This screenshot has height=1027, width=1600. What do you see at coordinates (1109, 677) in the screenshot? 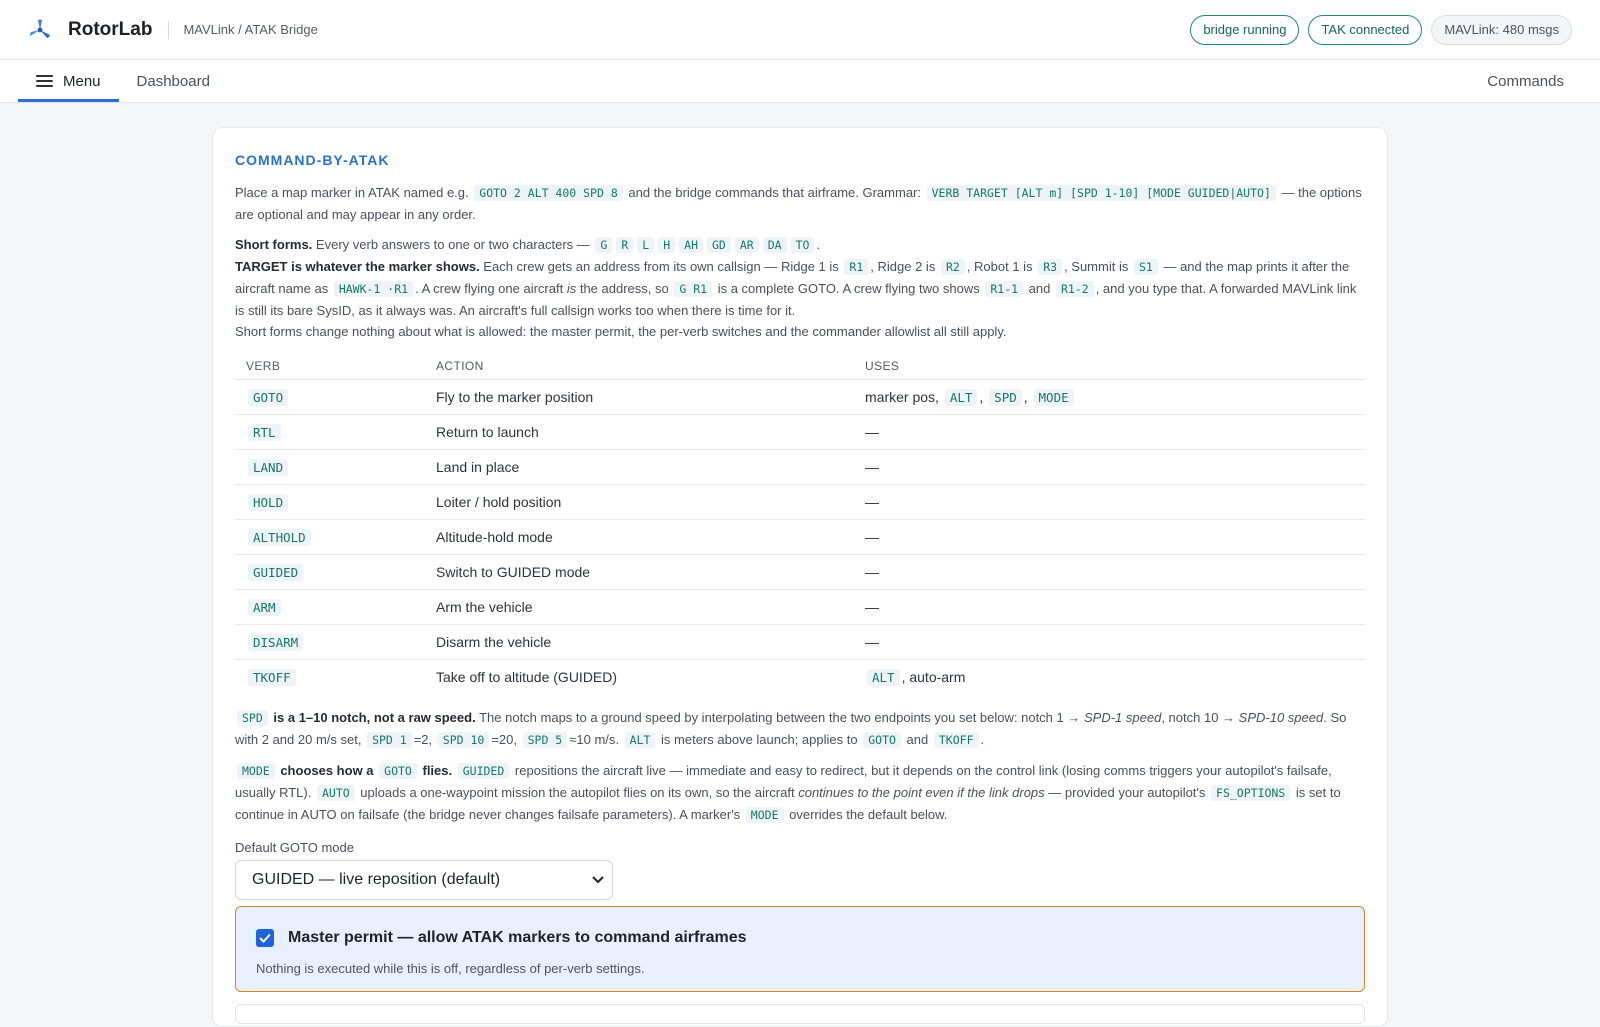
I see `uses-cell: ALT, auto-arm` at bounding box center [1109, 677].